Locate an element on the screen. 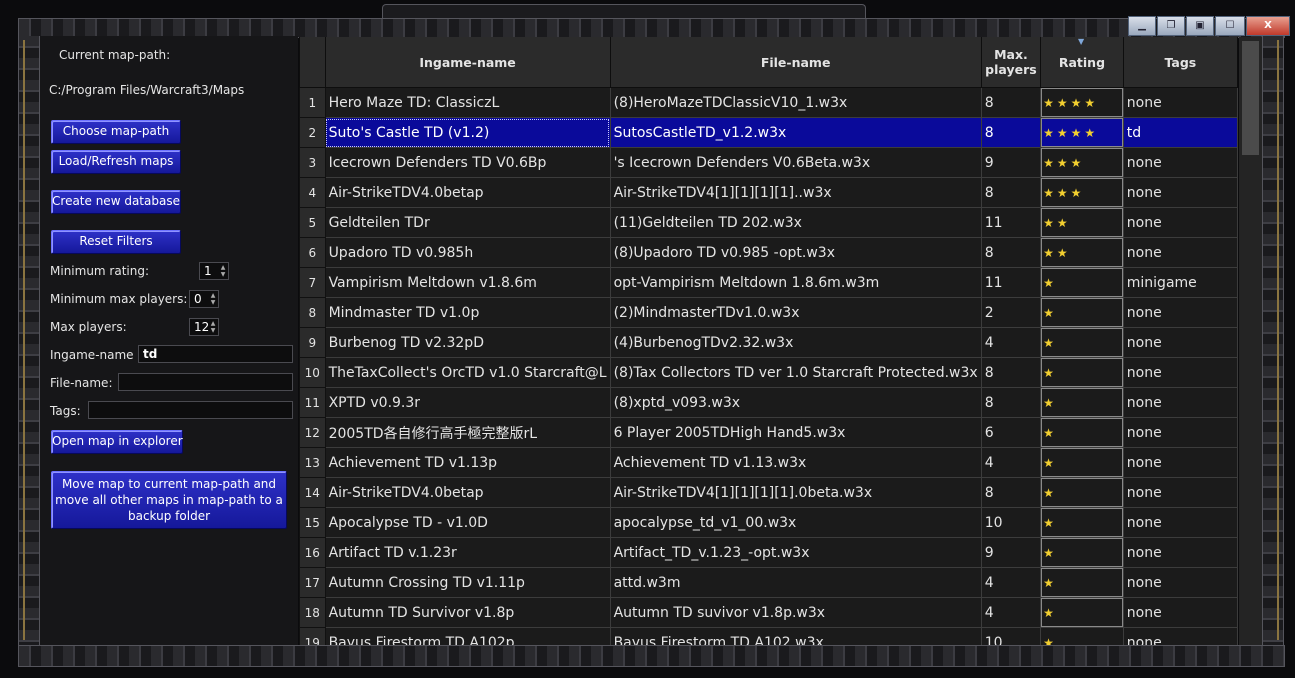 This screenshot has width=1295, height=678. ingame-name-cell: Artifact TD v.1.23r is located at coordinates (467, 552).